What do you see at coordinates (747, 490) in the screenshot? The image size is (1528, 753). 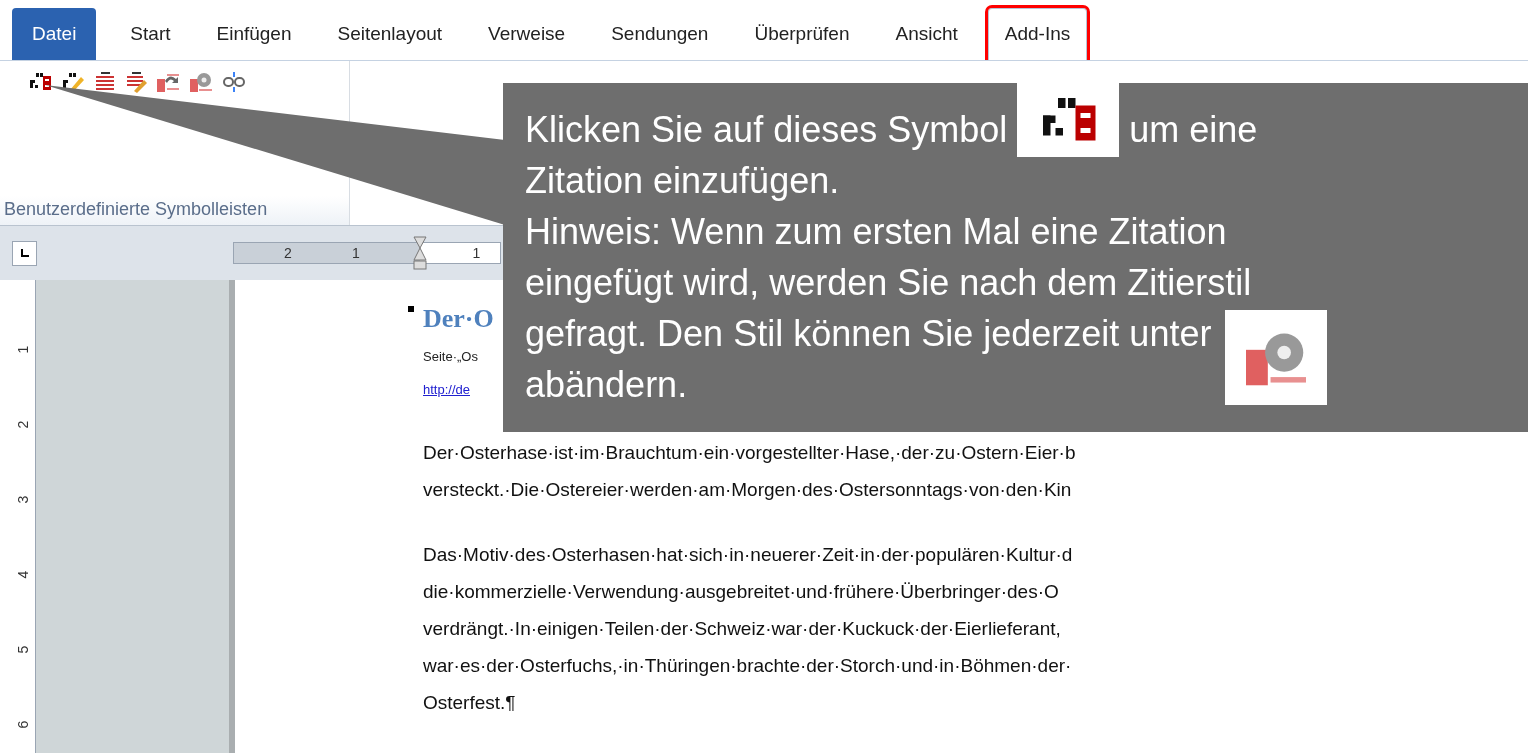 I see `body-text-line: versteckt.·Die·Ostereier·werden·am·Morgen·des·Ostersonntags·von·den·Kin` at bounding box center [747, 490].